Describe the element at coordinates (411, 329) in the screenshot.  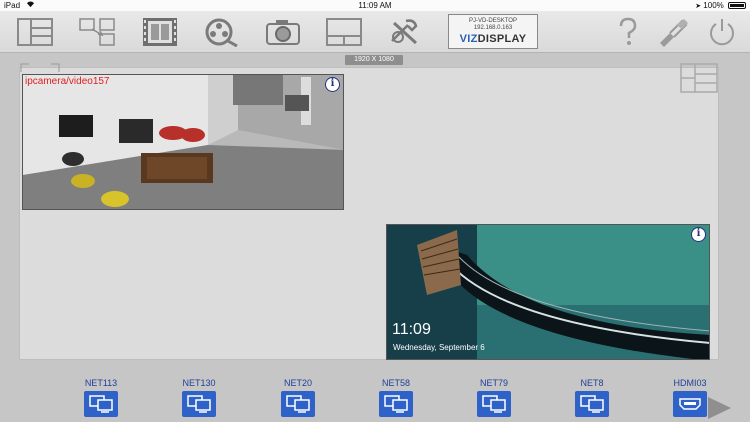
I see `lockscreen-time: 11:09` at that location.